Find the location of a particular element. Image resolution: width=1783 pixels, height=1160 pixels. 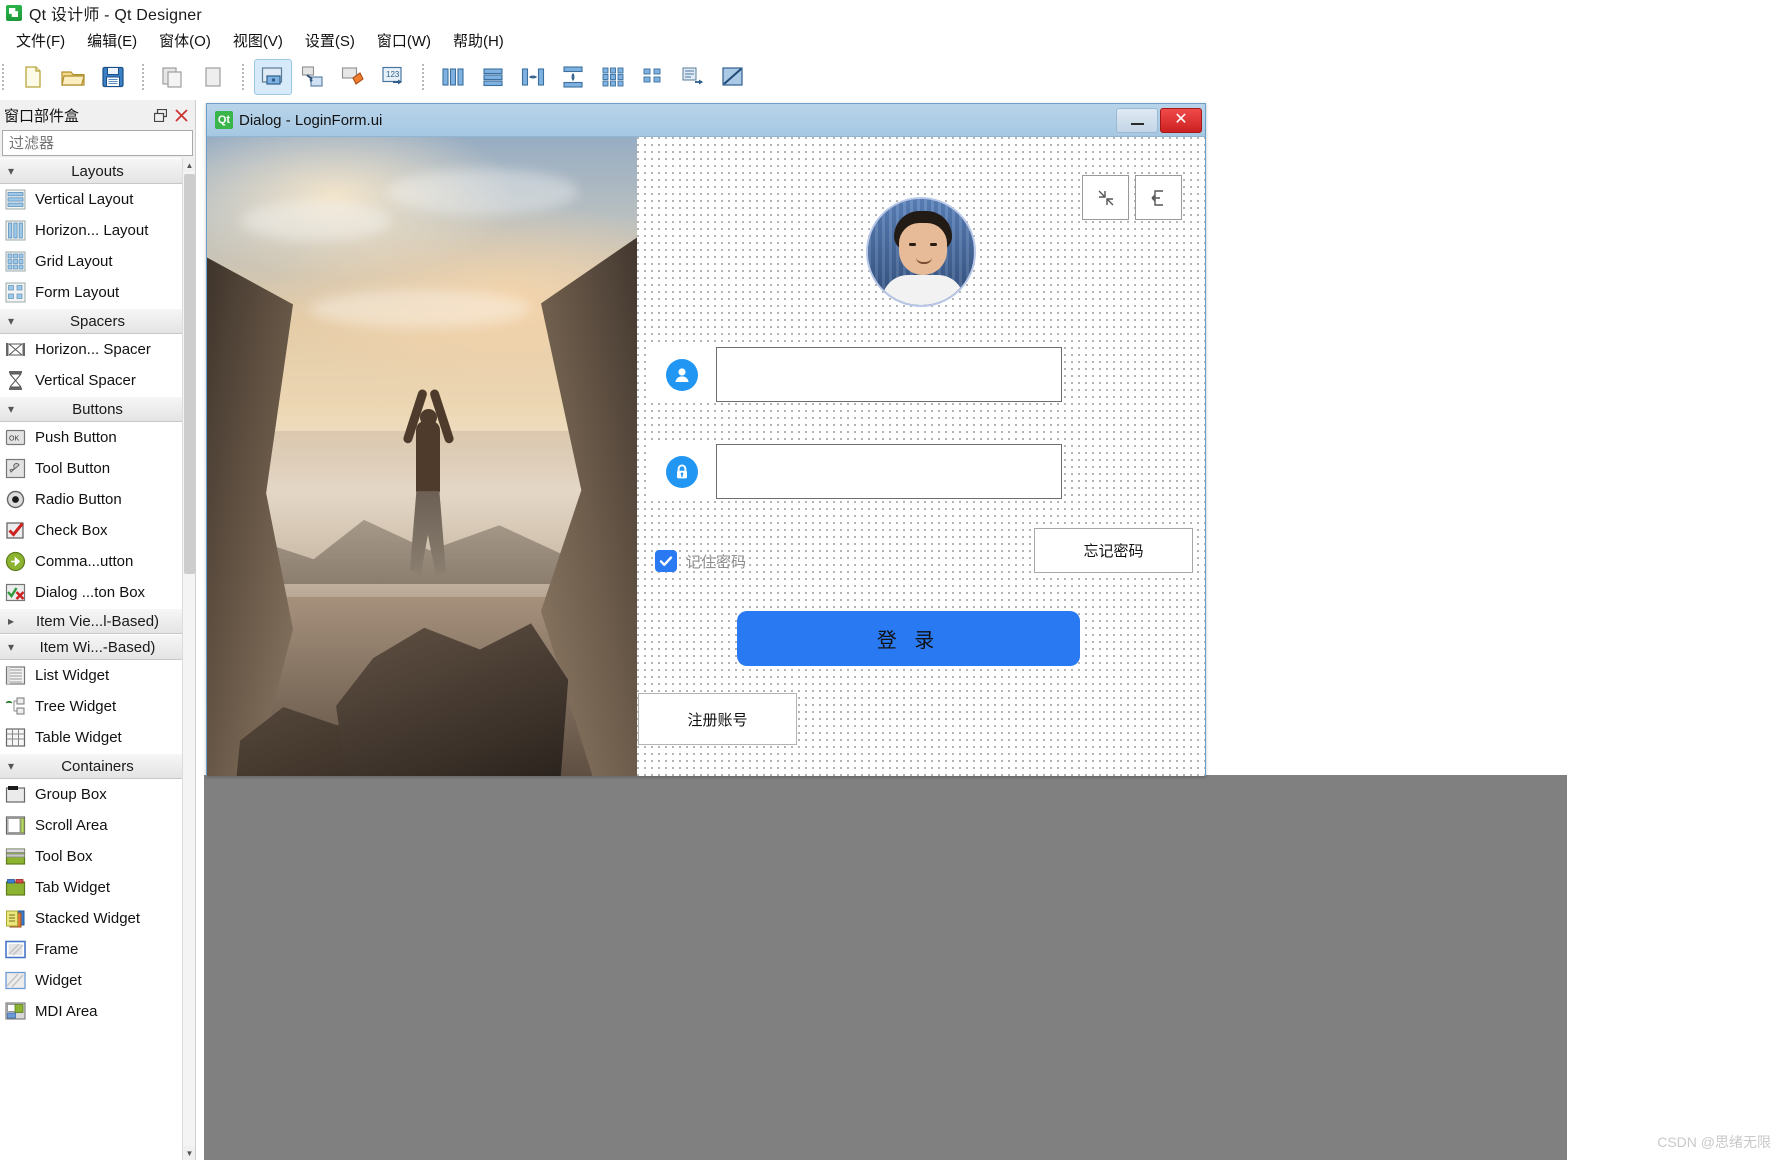

search-input is located at coordinates (97, 143).